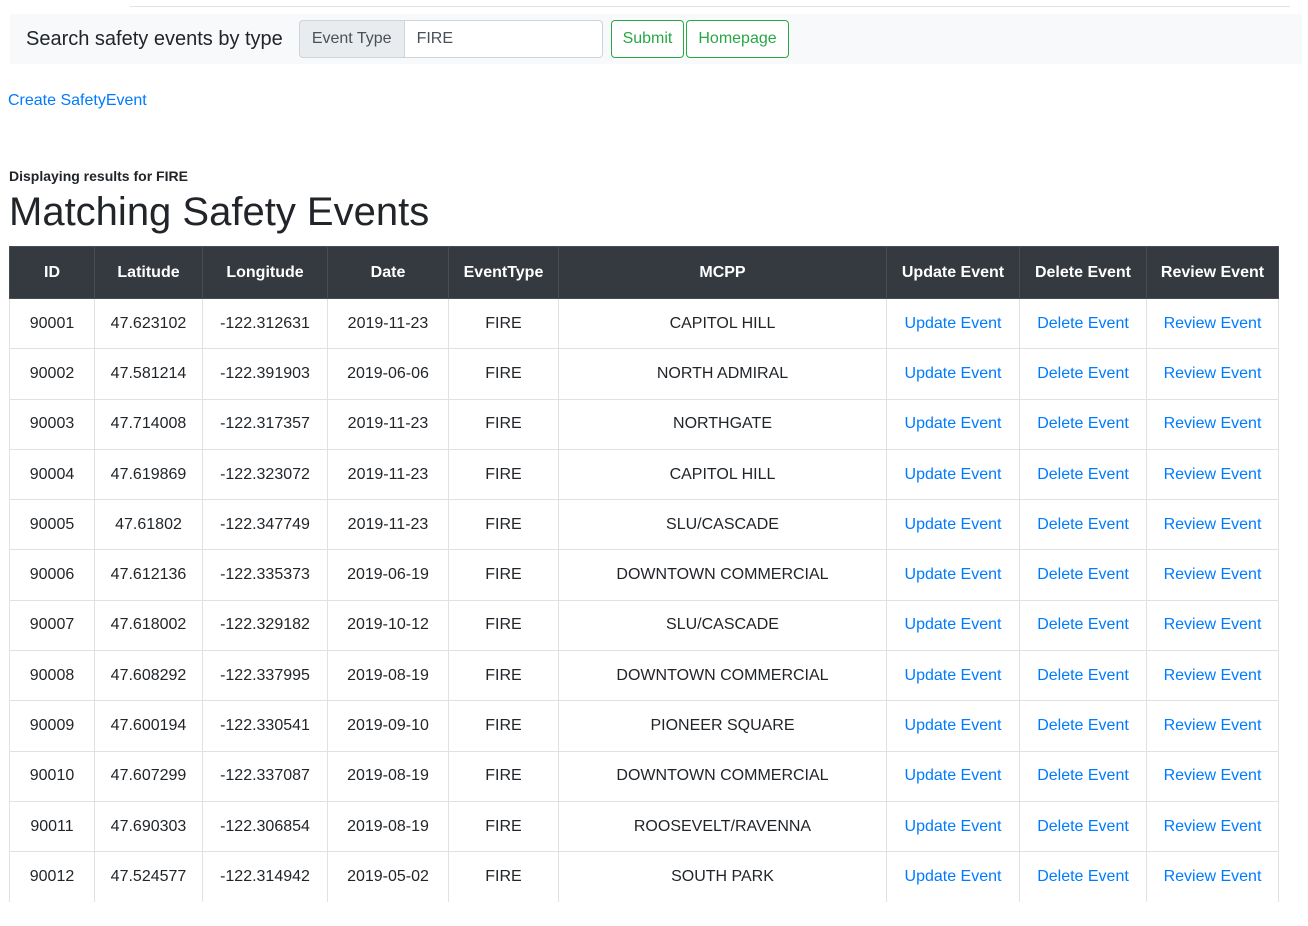 The image size is (1308, 926). What do you see at coordinates (265, 726) in the screenshot?
I see `cell-longitude: -122.330541` at bounding box center [265, 726].